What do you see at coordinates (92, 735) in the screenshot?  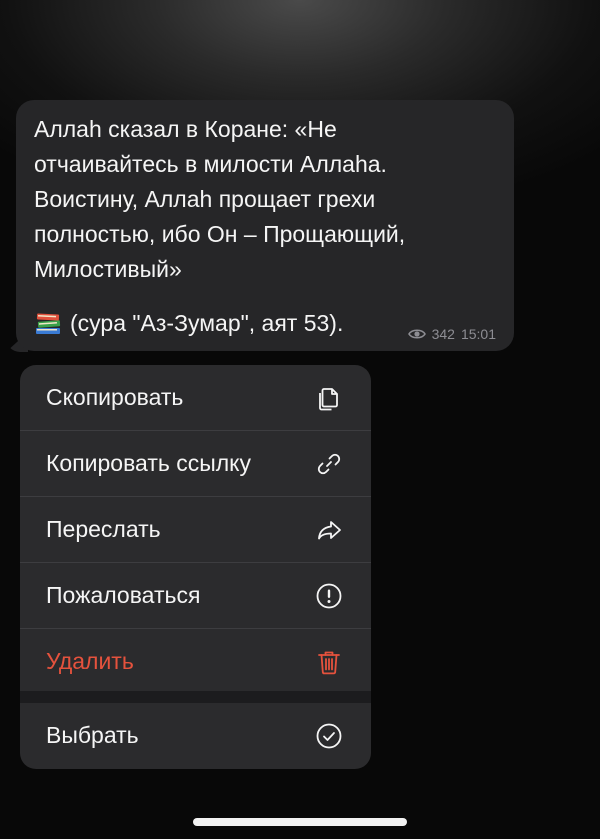 I see `menu-item-label: Выбрать` at bounding box center [92, 735].